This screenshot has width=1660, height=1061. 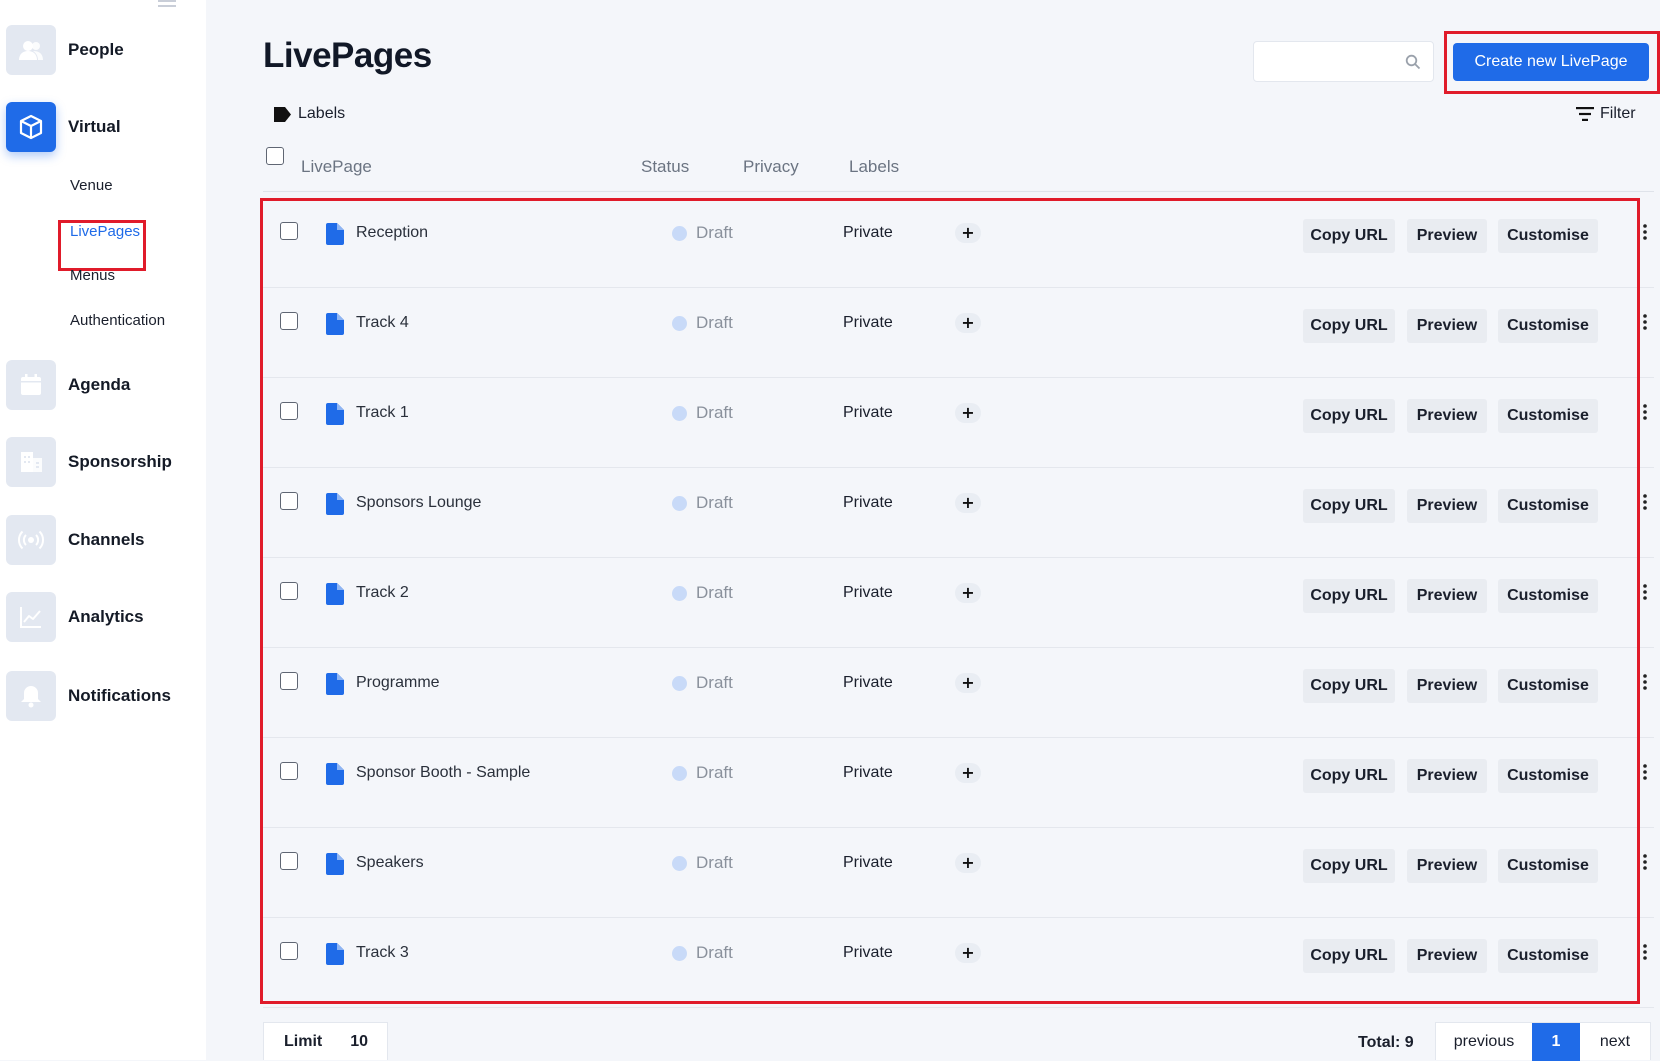 What do you see at coordinates (418, 503) in the screenshot?
I see `livepage-name: Sponsors Lounge` at bounding box center [418, 503].